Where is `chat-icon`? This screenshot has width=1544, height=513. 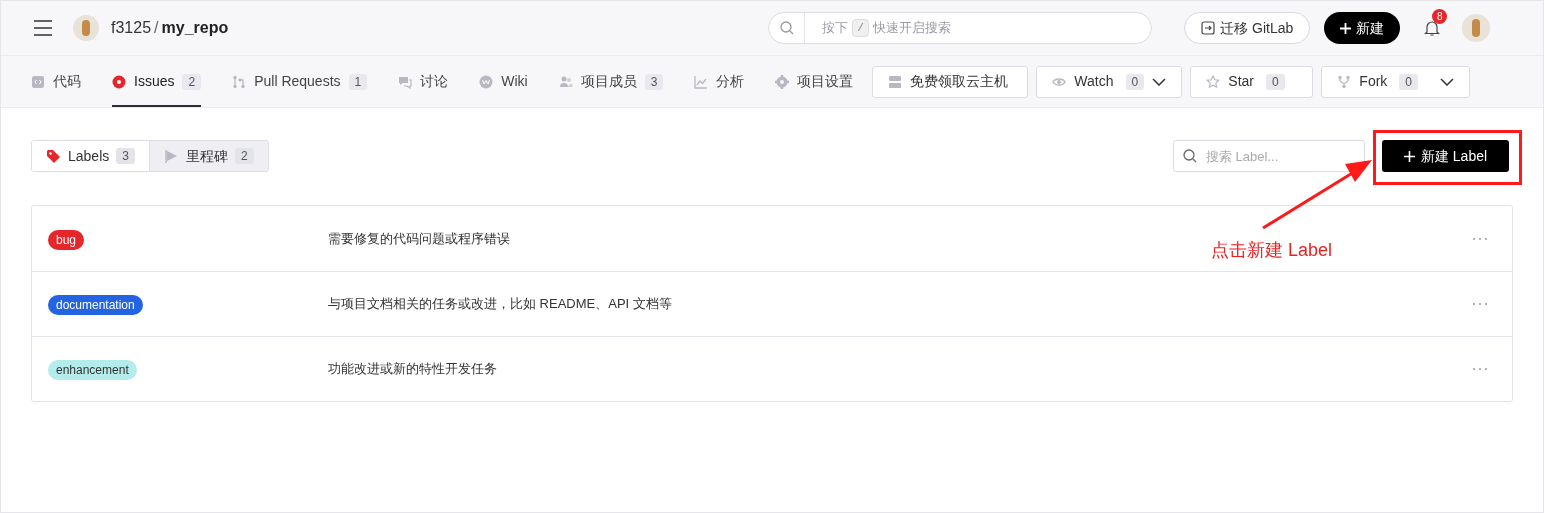
chat-icon is located at coordinates (405, 81).